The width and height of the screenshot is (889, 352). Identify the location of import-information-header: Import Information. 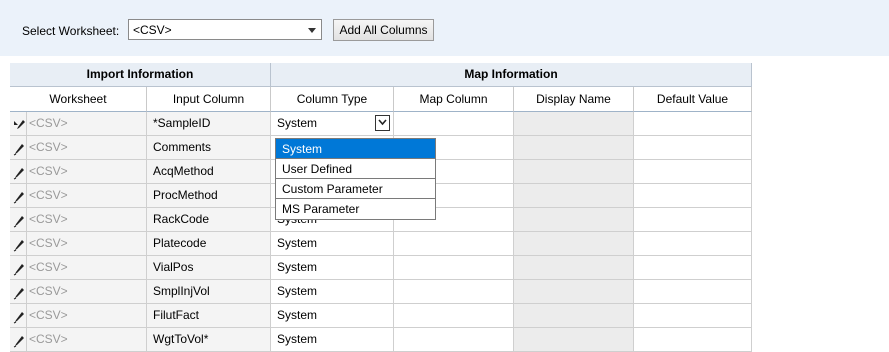
(140, 75).